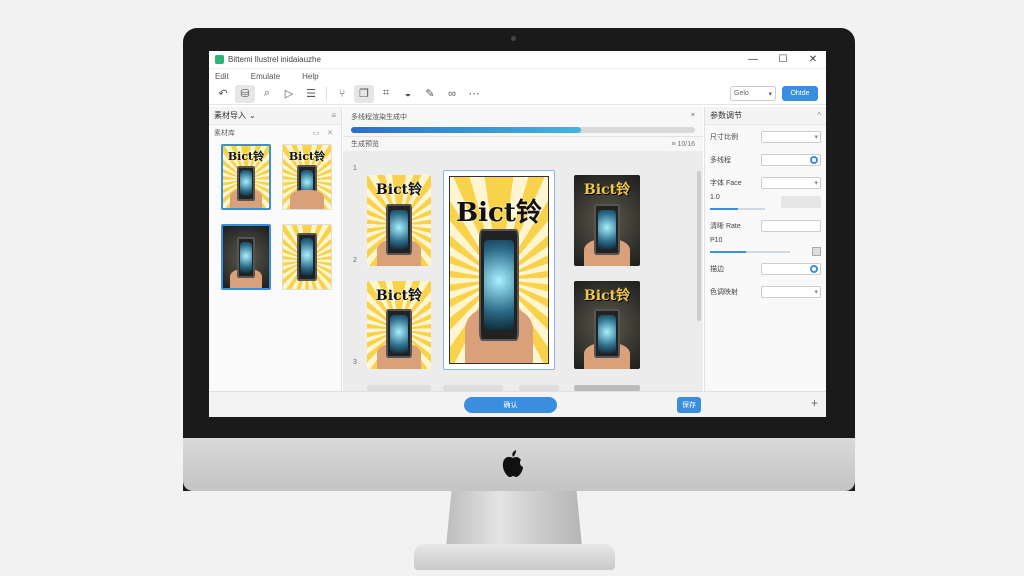 Image resolution: width=1024 pixels, height=576 pixels. Describe the element at coordinates (717, 269) in the screenshot. I see `param-label: 描边` at that location.